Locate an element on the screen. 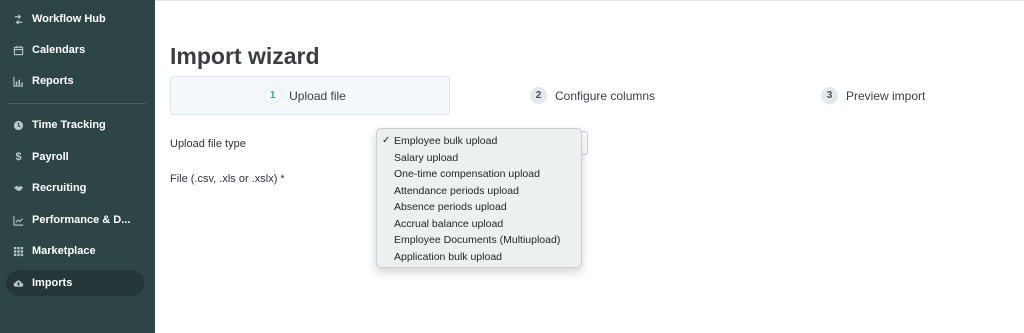 This screenshot has height=333, width=1024. dropdown-option-application-bulk-upload: Application bulk upload is located at coordinates (479, 257).